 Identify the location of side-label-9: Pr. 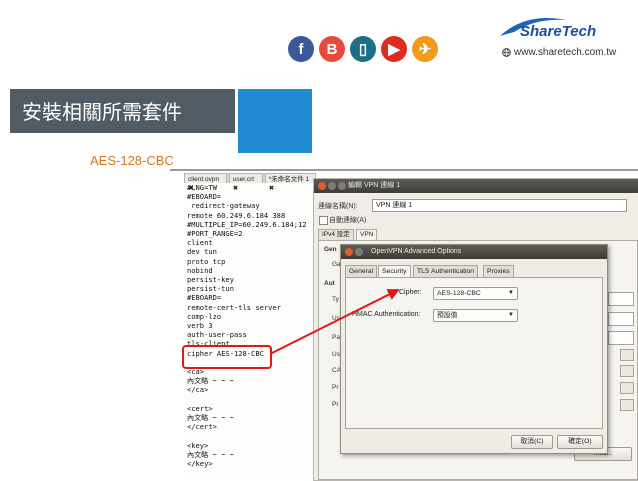
(335, 404).